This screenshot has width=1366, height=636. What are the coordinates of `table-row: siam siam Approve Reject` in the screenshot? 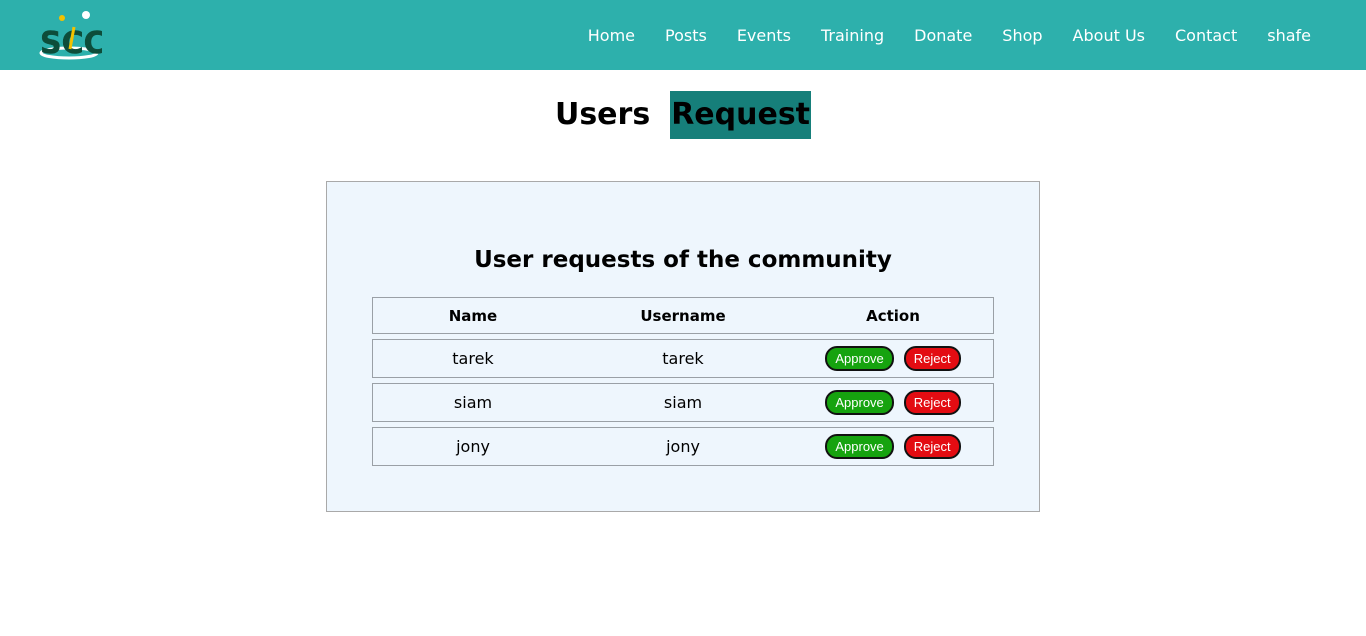 It's located at (683, 402).